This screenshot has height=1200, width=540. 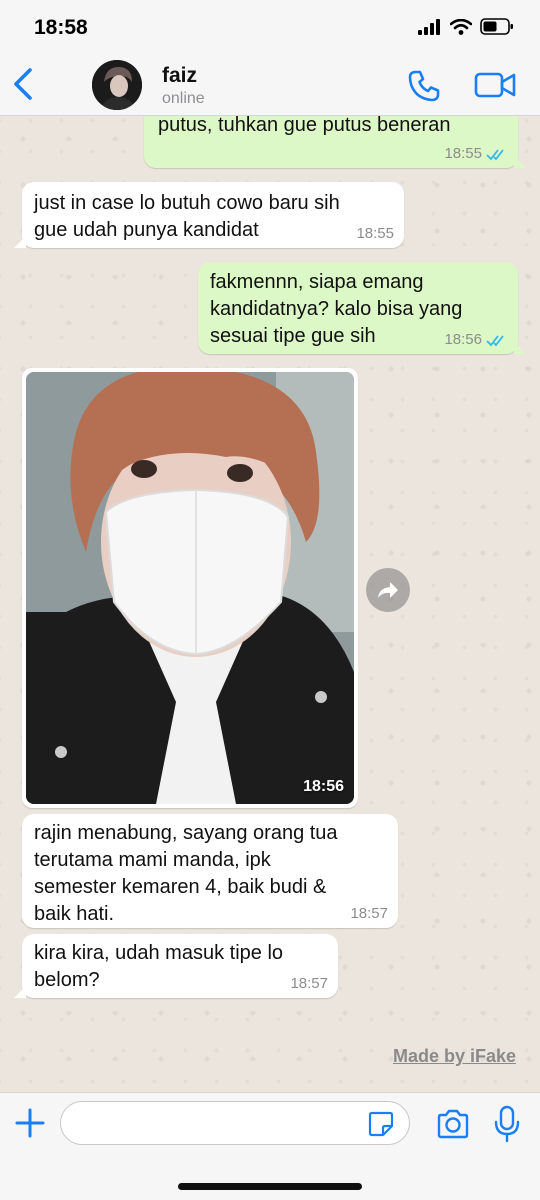 I want to click on signal-icon, so click(x=429, y=26).